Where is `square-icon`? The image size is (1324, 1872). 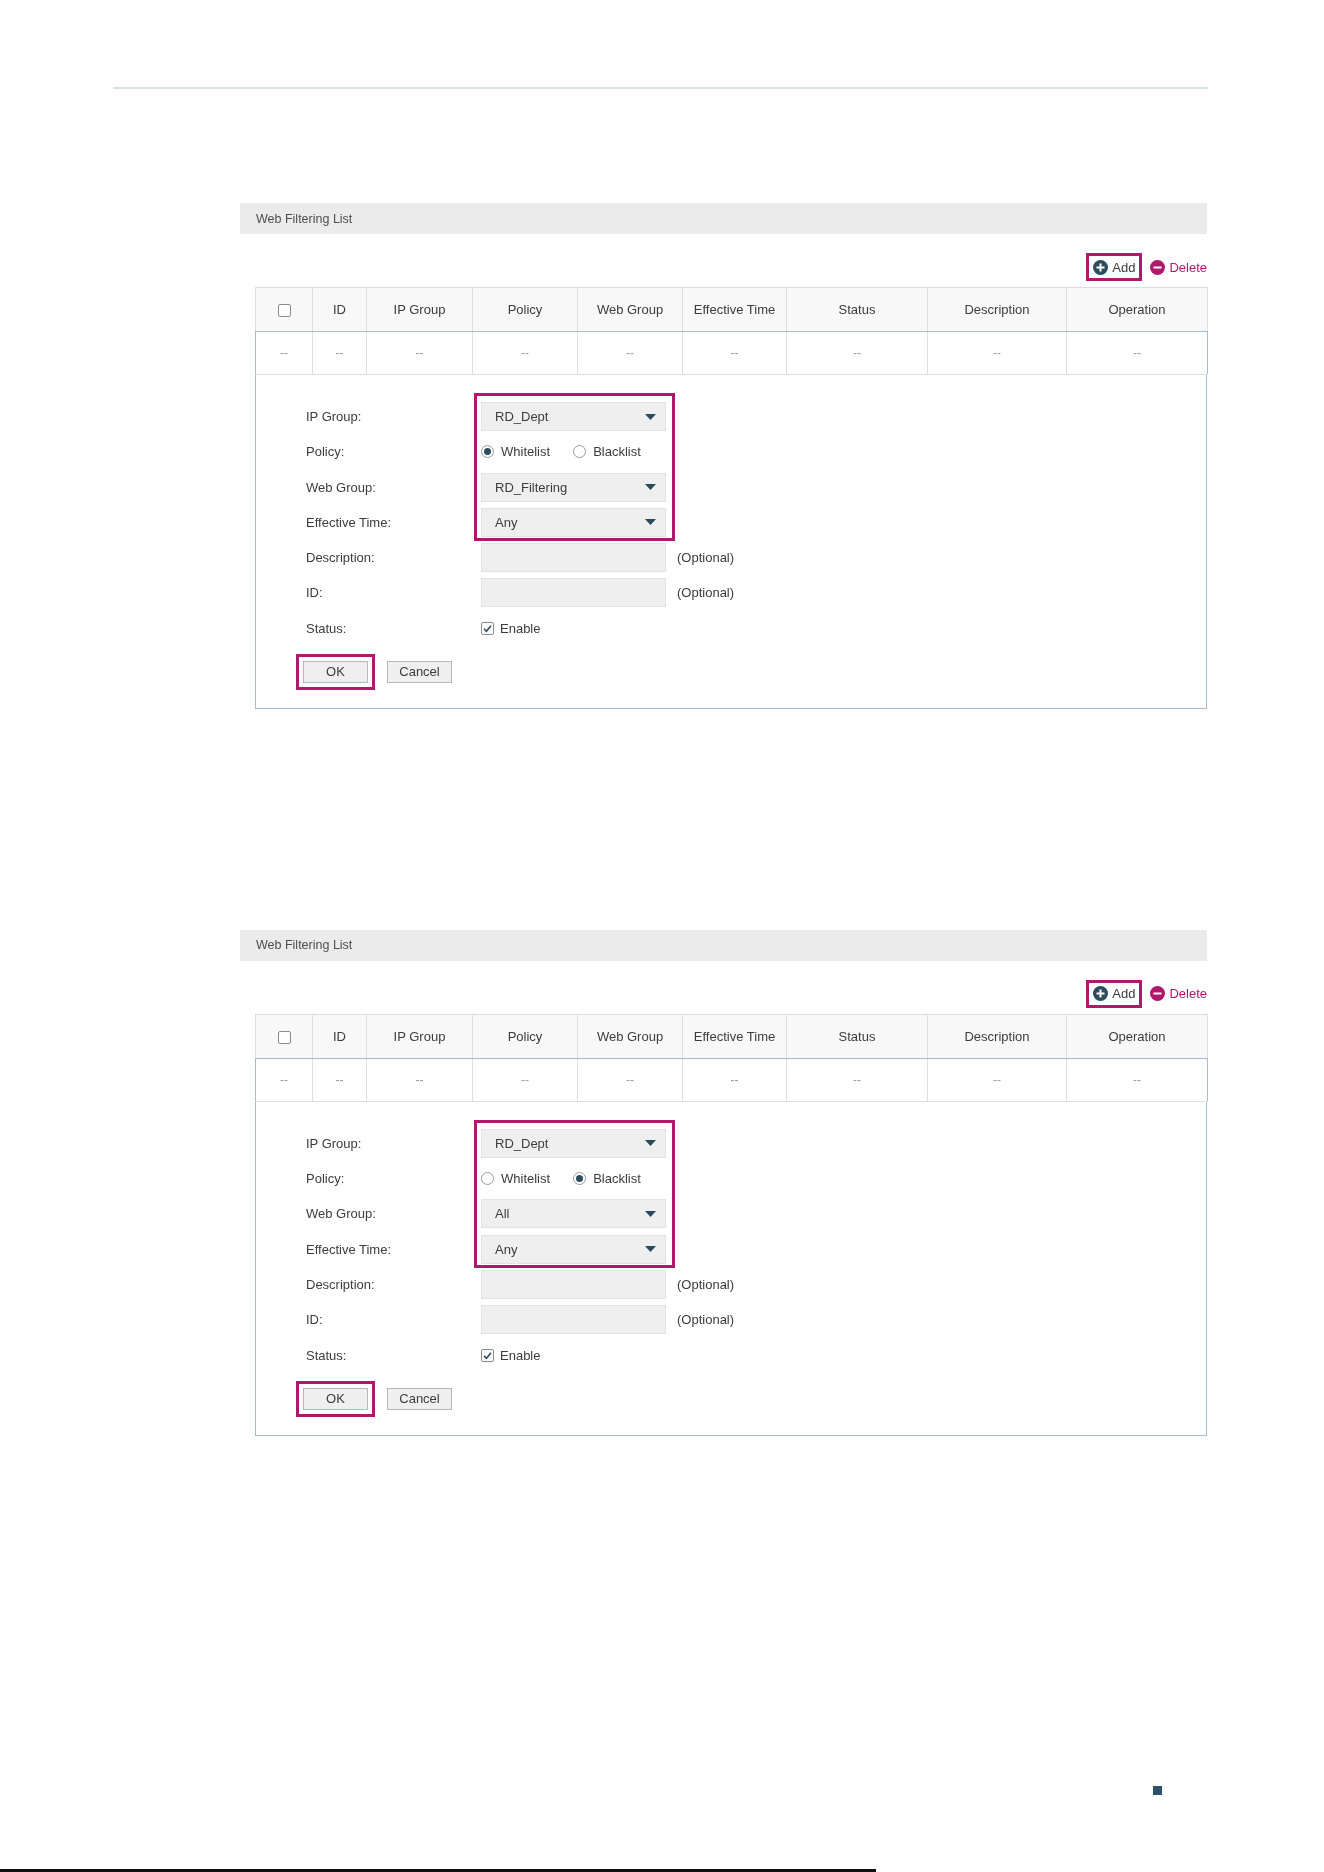 square-icon is located at coordinates (1157, 1790).